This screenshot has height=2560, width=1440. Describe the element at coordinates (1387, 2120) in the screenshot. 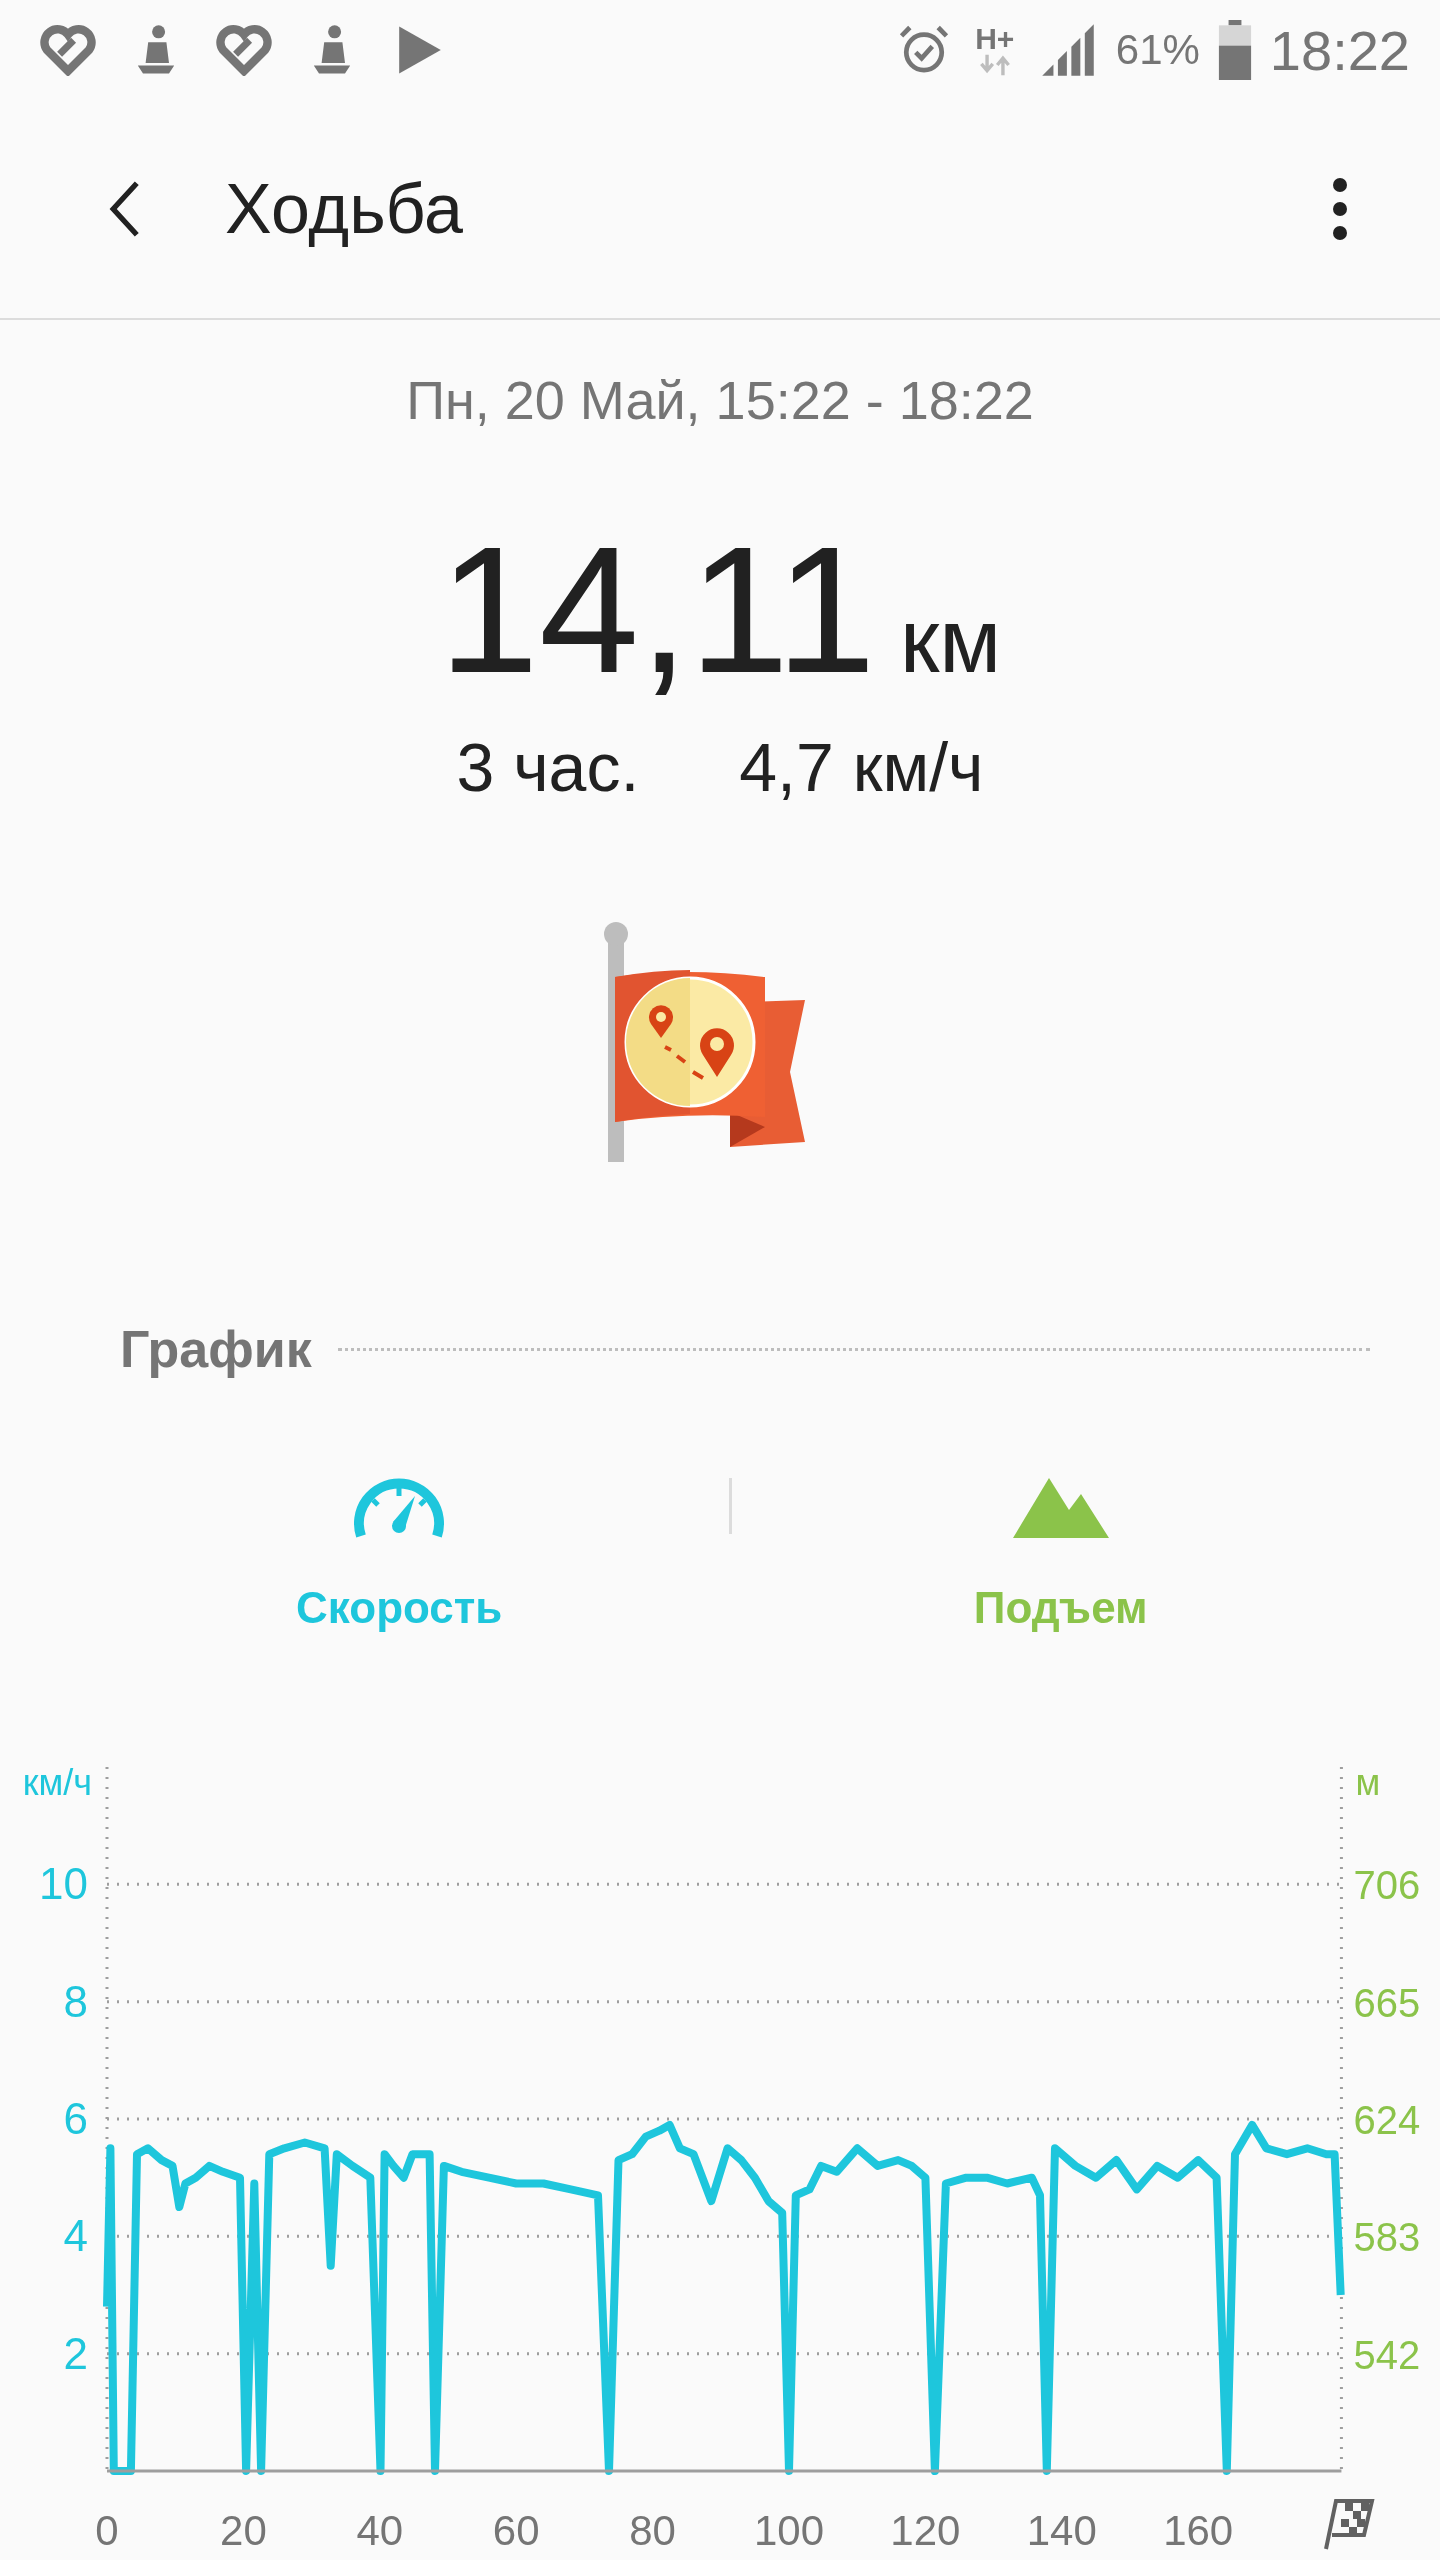

I see `axis-tick-label: 624` at that location.